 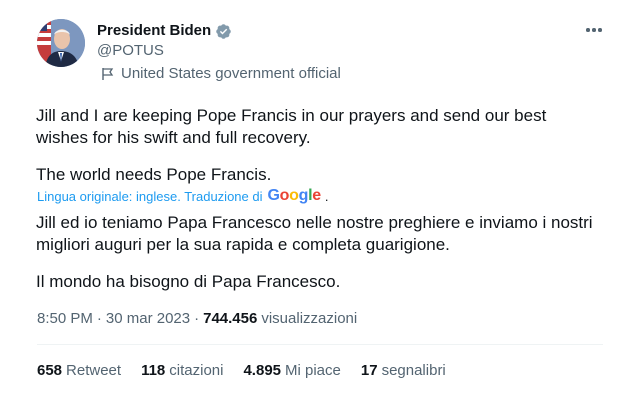 What do you see at coordinates (262, 370) in the screenshot?
I see `likes-count: 4.895` at bounding box center [262, 370].